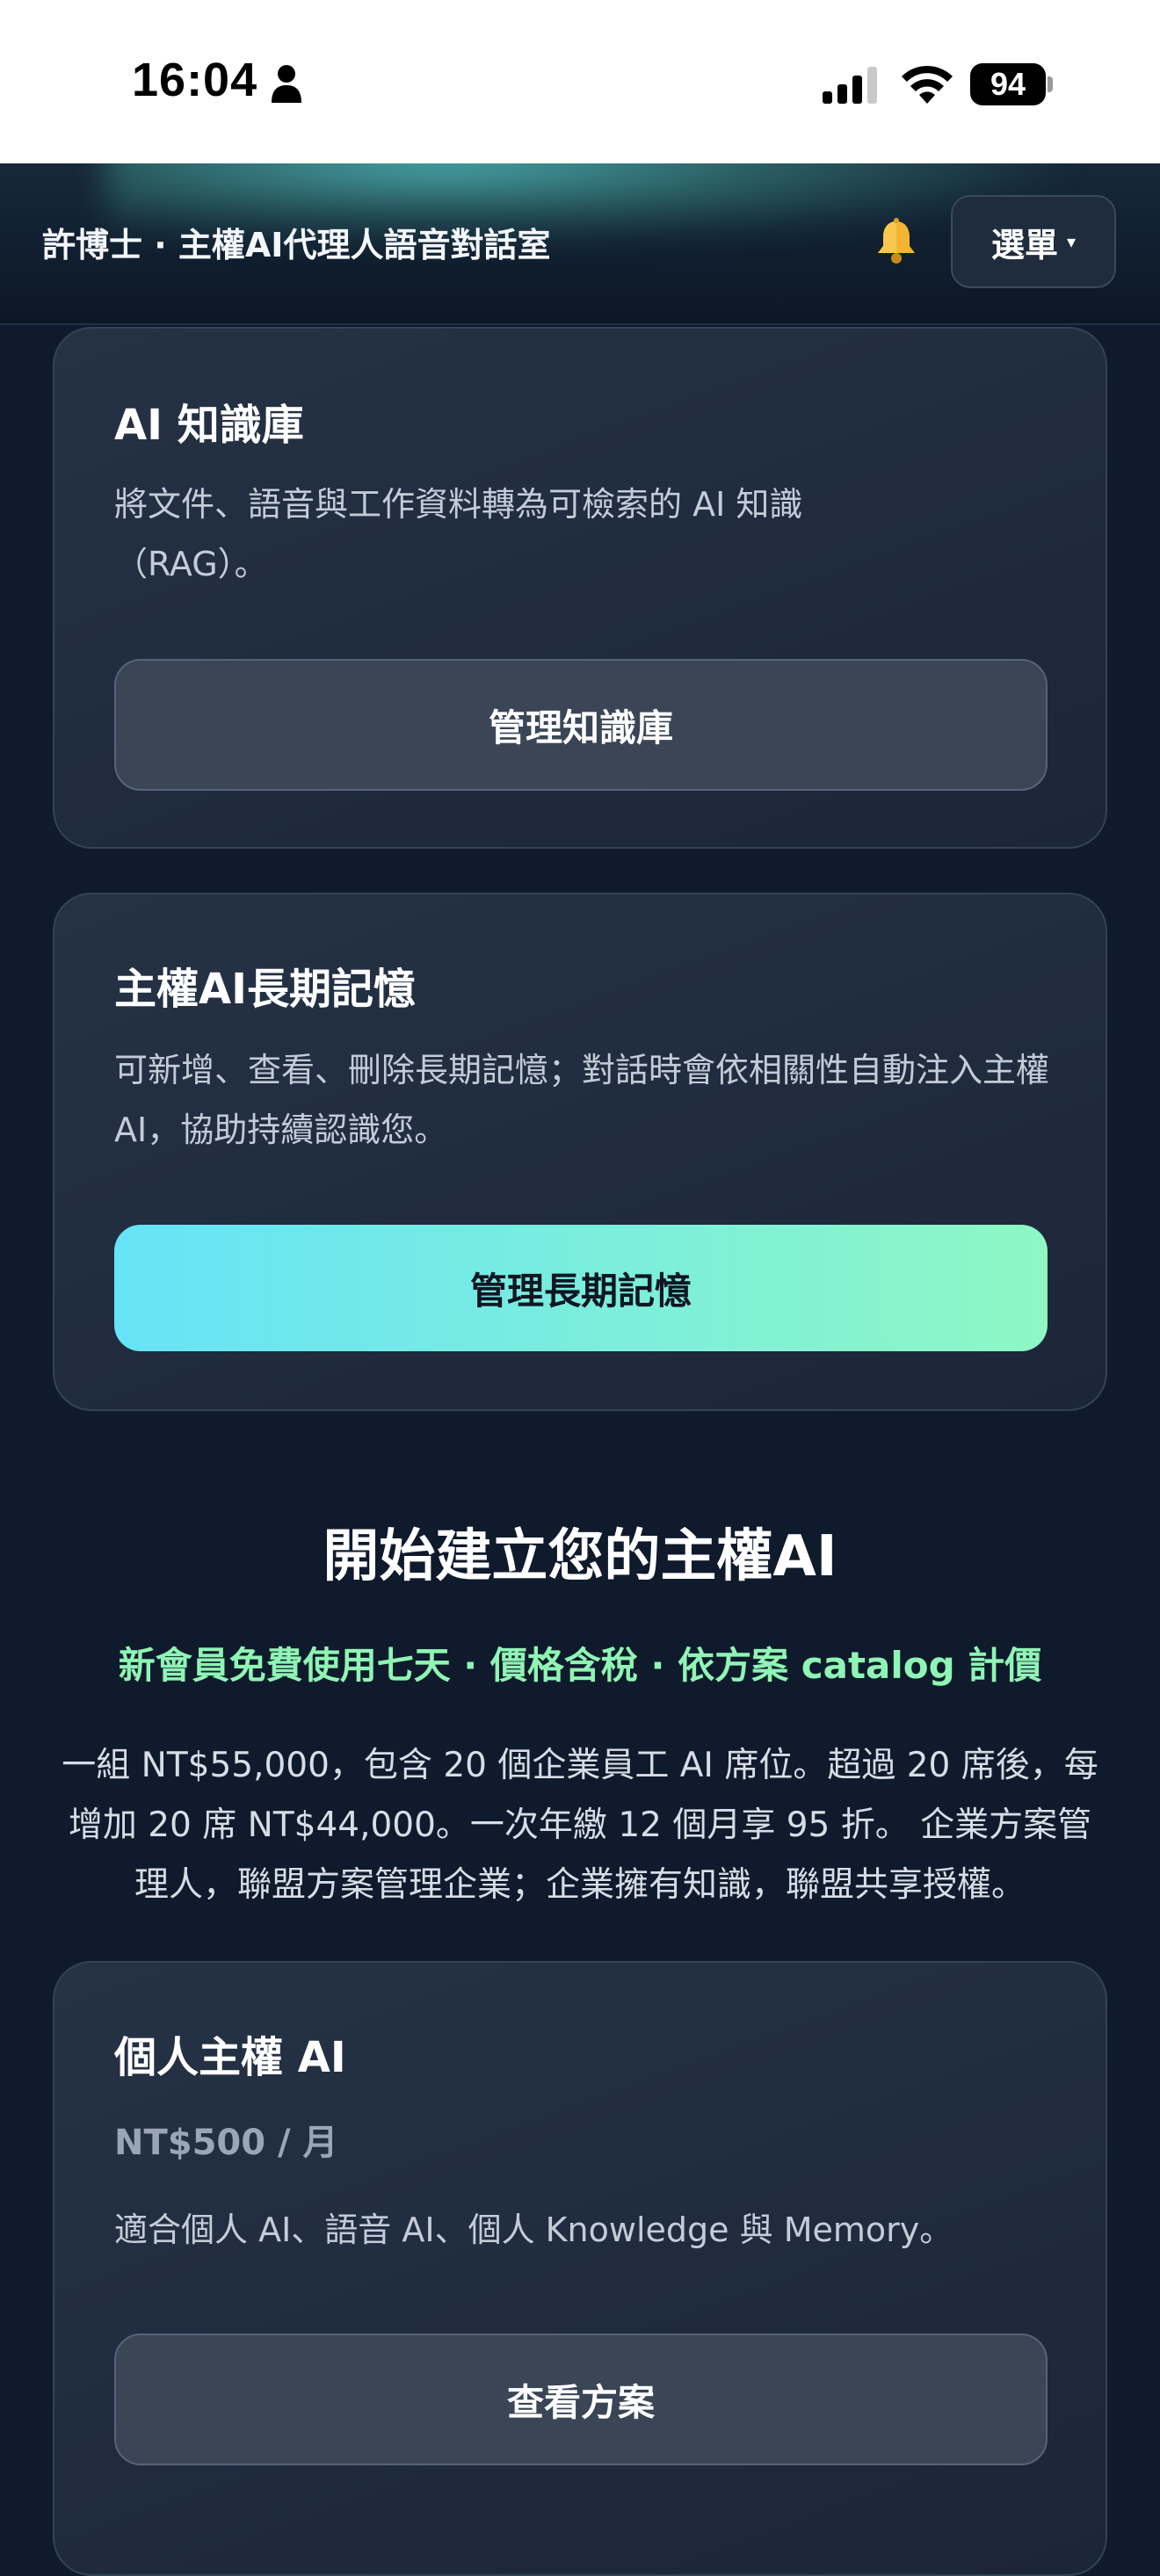  I want to click on view-plan-label: 查看方案, so click(580, 2402).